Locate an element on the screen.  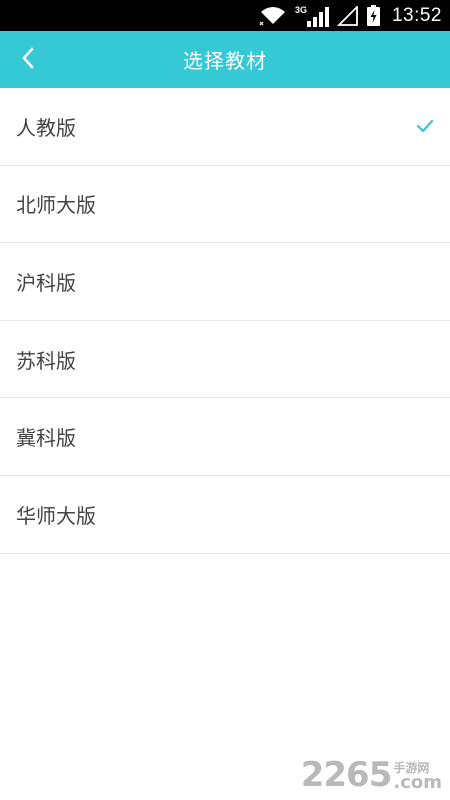
battery-charging-icon is located at coordinates (373, 15).